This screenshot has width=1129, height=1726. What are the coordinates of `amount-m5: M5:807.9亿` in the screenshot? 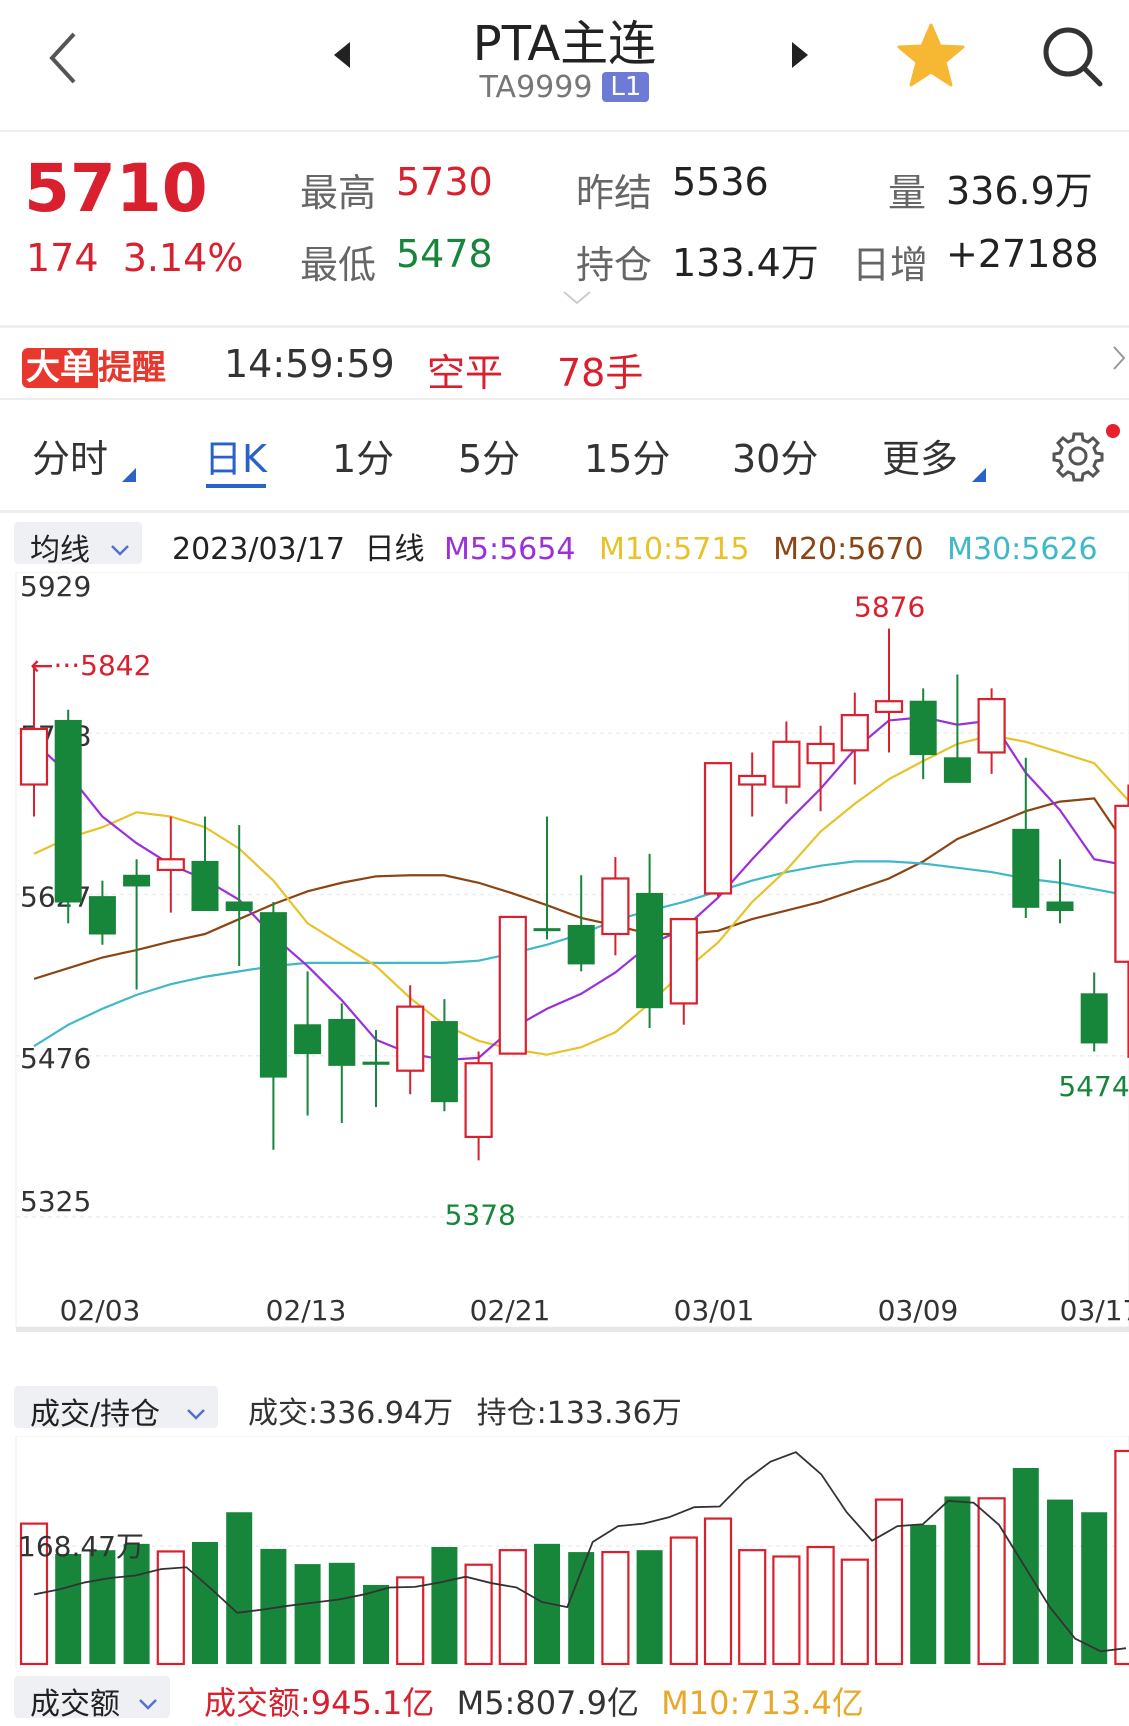 It's located at (547, 1703).